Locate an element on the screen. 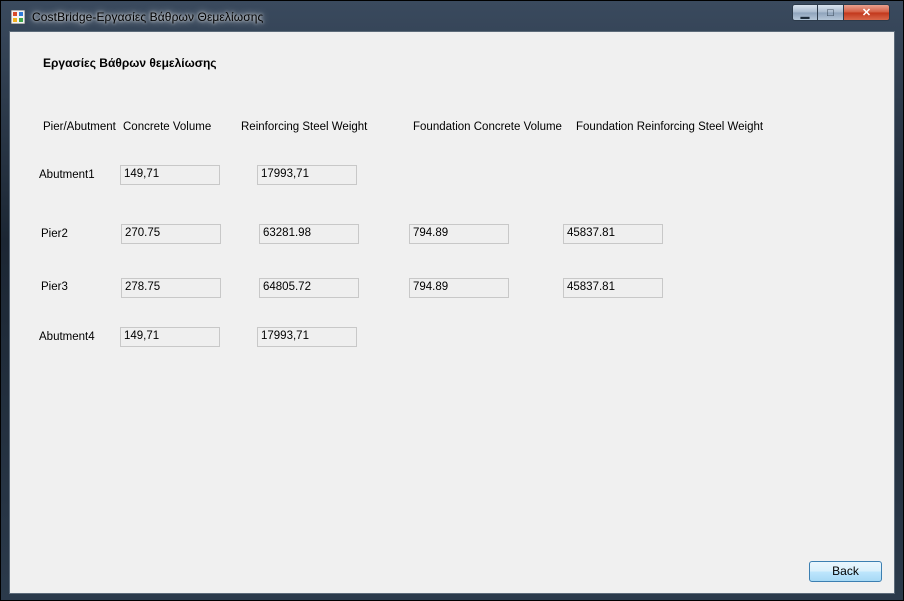 The height and width of the screenshot is (601, 904). row-label-abutment1: Abutment1 is located at coordinates (67, 175).